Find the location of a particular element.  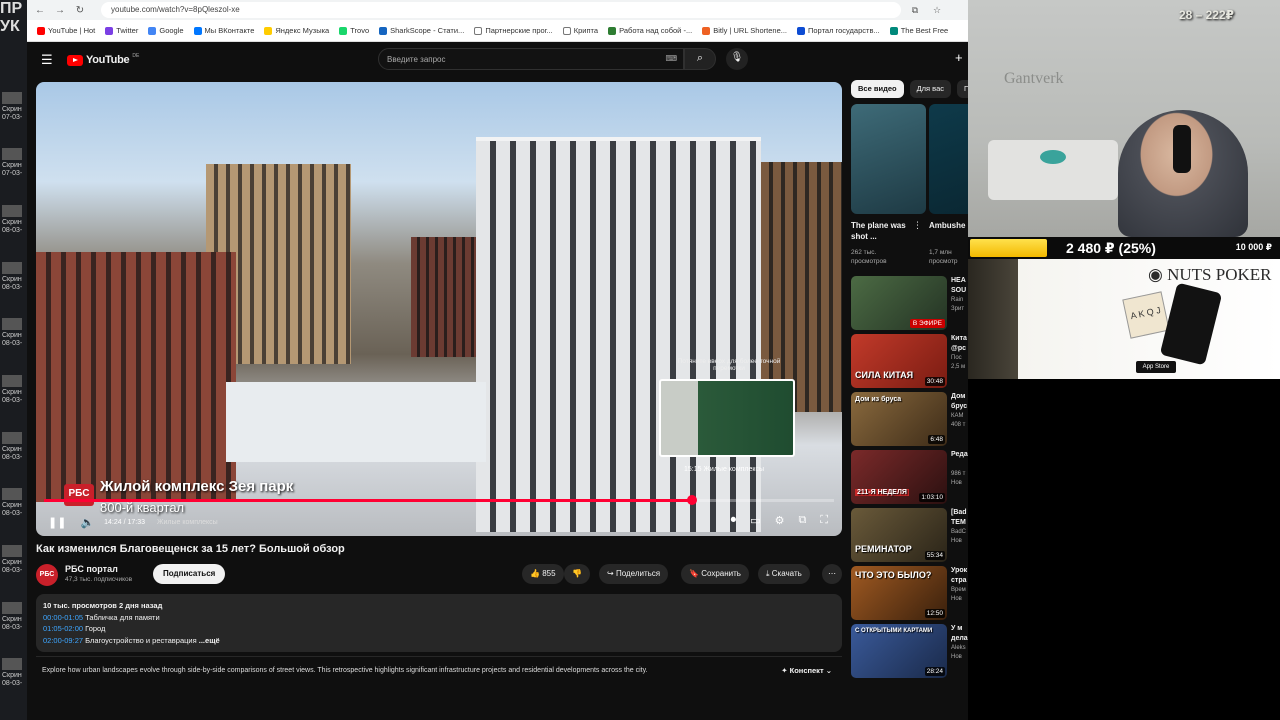

recommended-video: СИЛА КИТАЯ 30:48 Кита @pc Пос 2,5 м is located at coordinates (909, 363).